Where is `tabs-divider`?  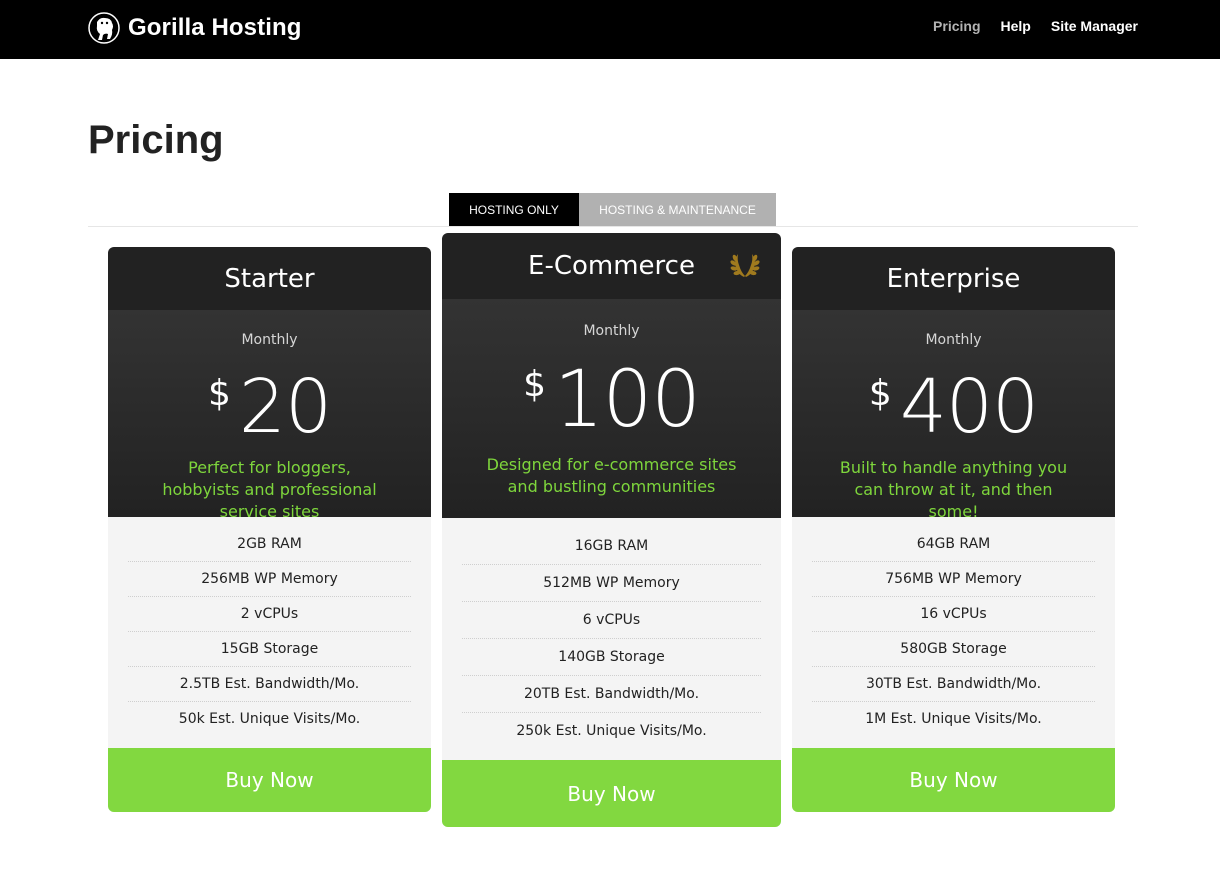 tabs-divider is located at coordinates (613, 226).